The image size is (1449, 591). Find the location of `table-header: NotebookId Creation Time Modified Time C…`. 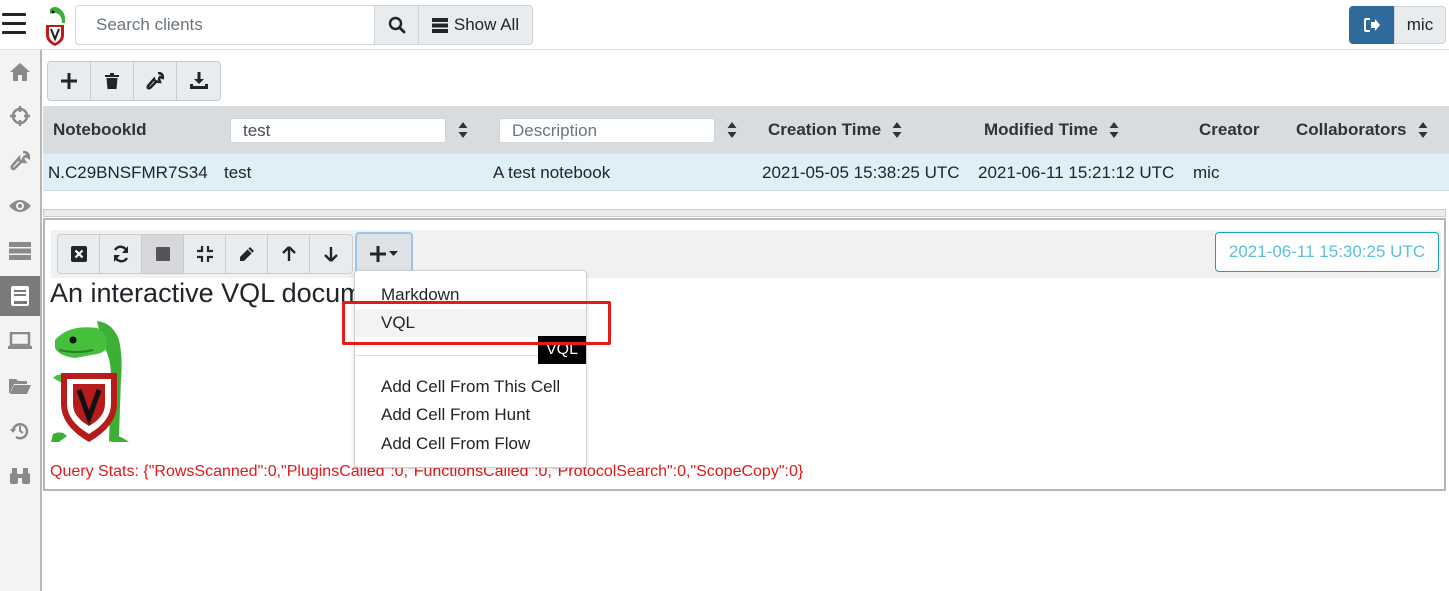

table-header: NotebookId Creation Time Modified Time C… is located at coordinates (746, 130).